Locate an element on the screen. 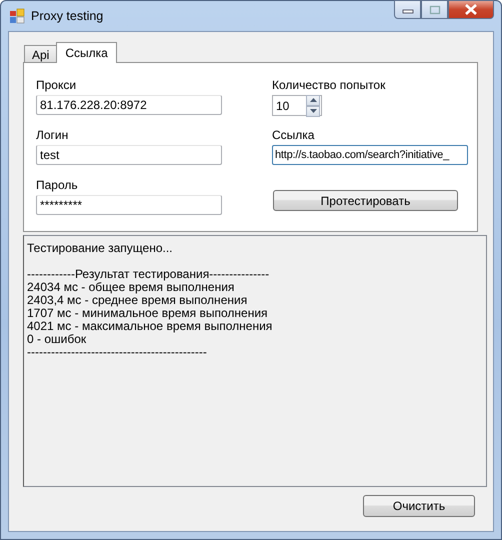 This screenshot has height=540, width=502. maximize-icon is located at coordinates (434, 9).